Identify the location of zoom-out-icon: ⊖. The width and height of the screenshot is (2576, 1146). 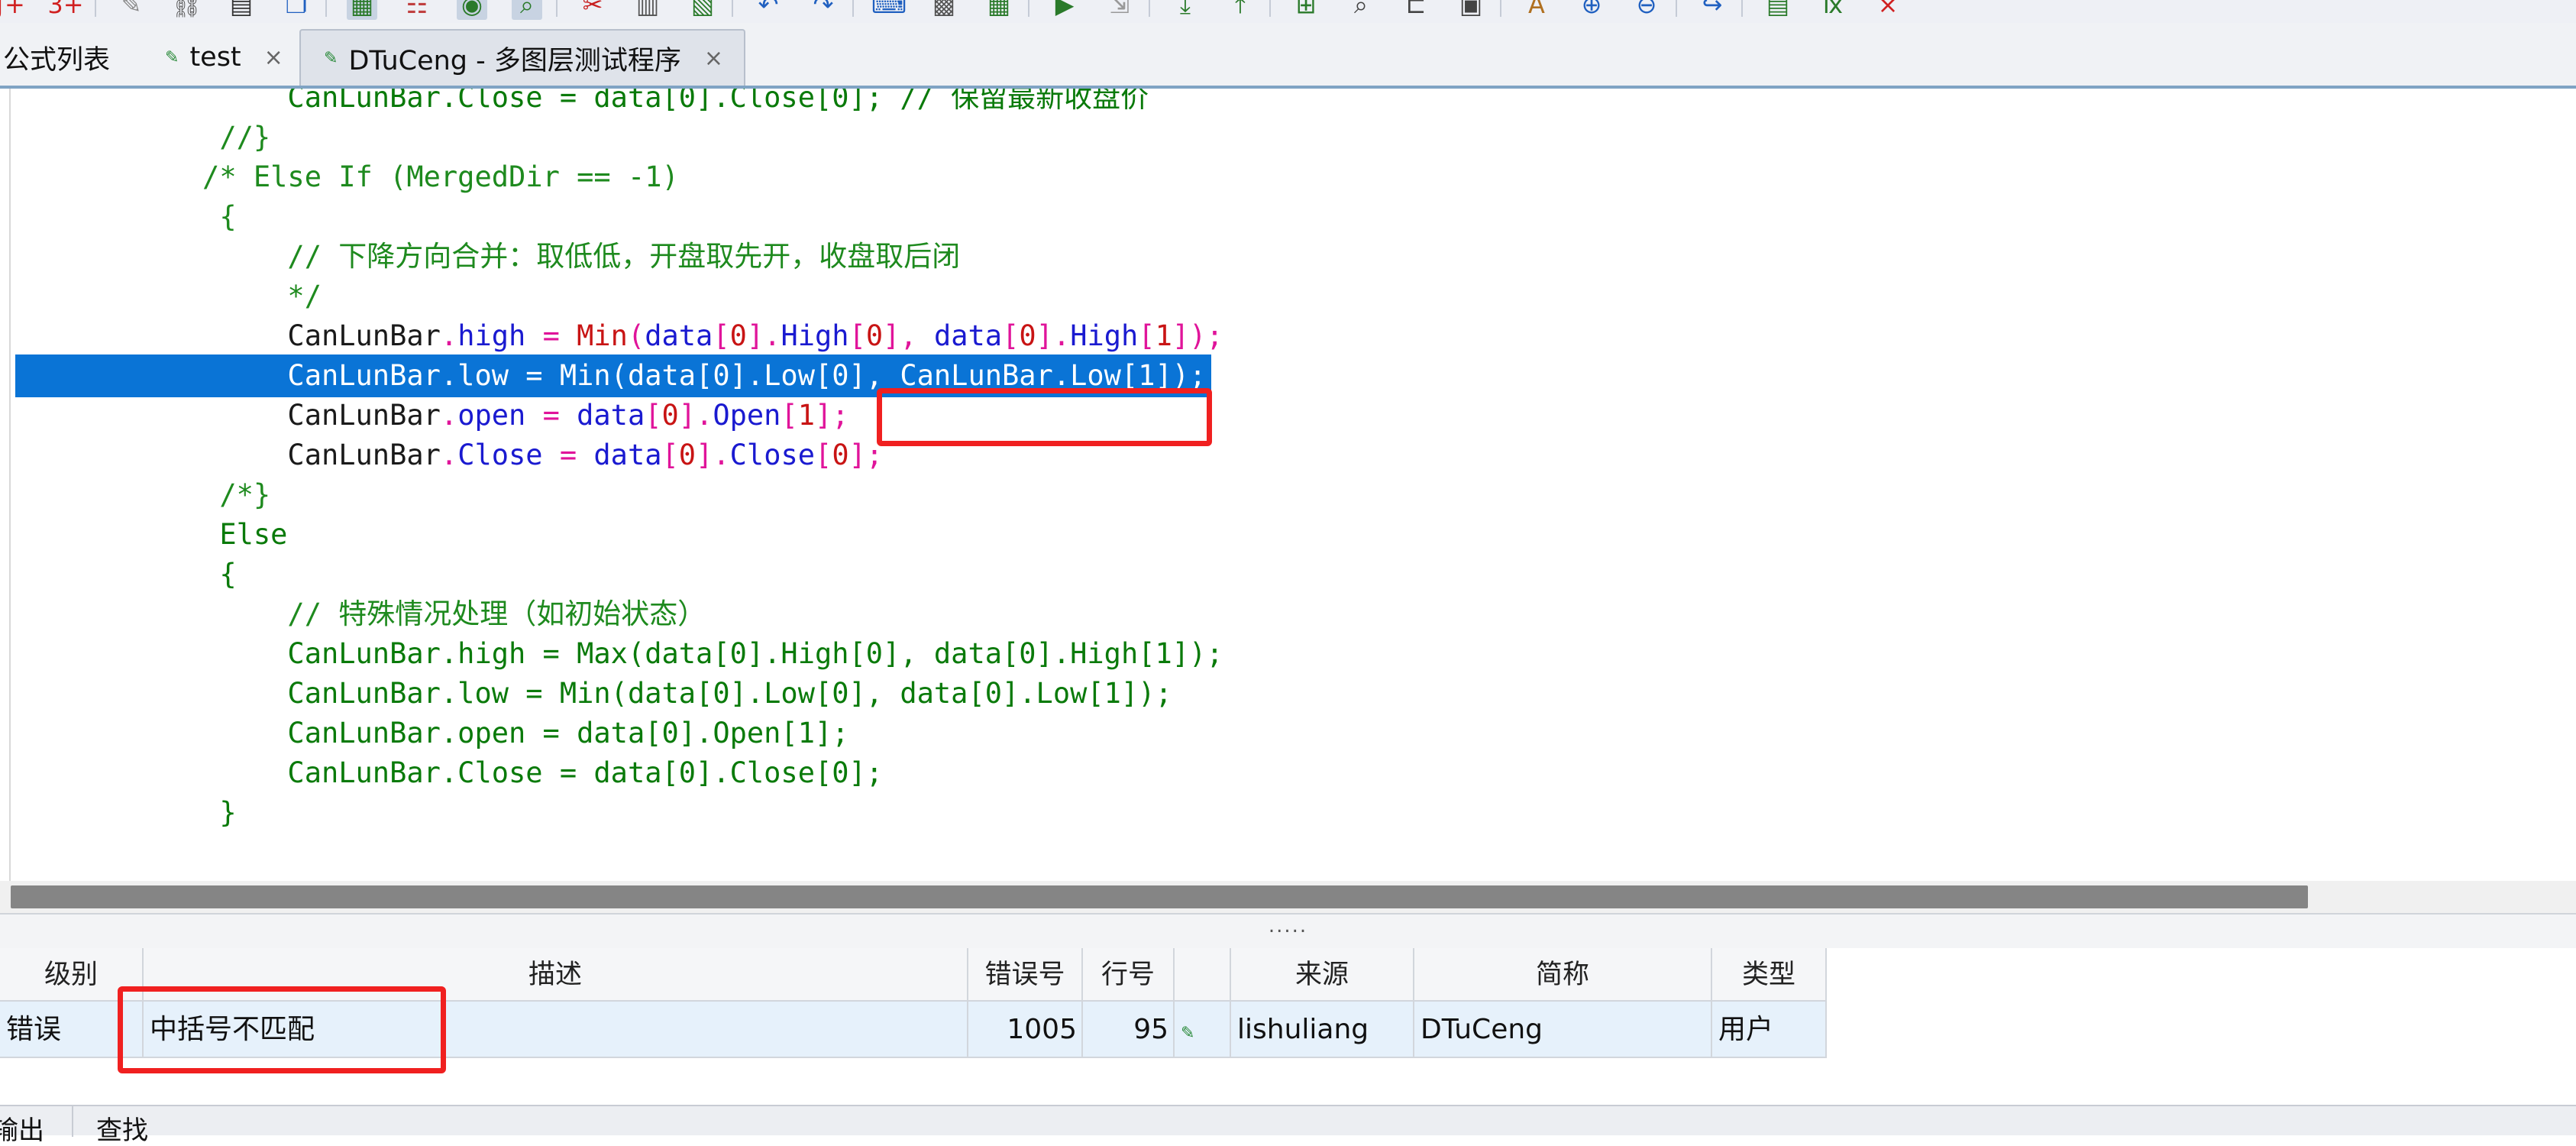
(1646, 10).